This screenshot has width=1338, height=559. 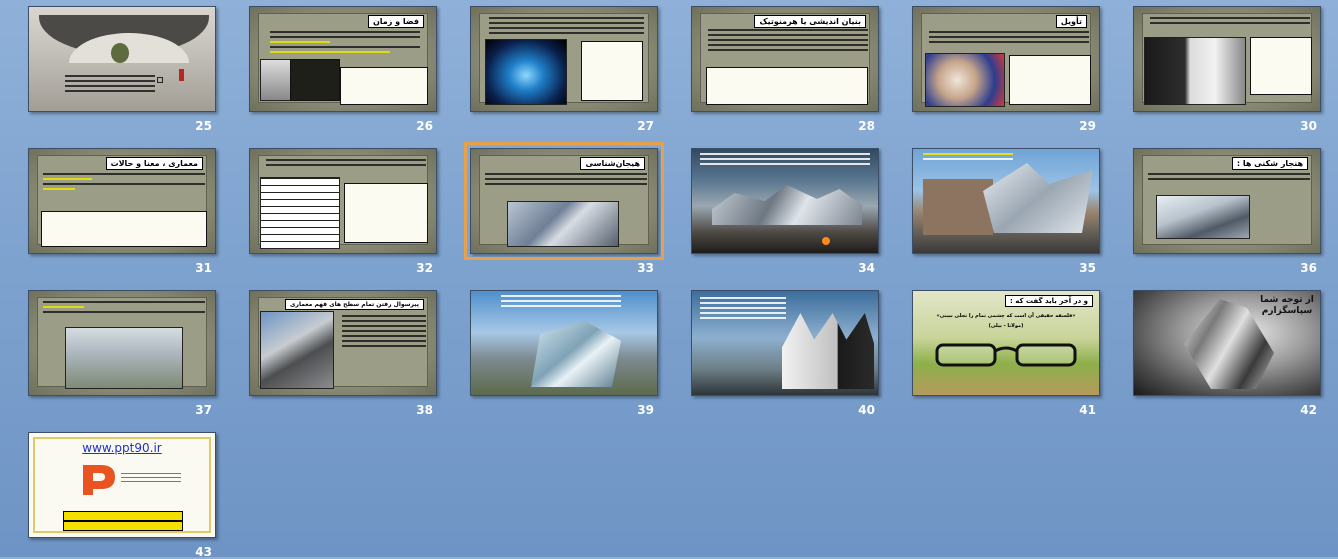 I want to click on slide-title-36: هنجار شکنی ها :, so click(x=1269, y=163).